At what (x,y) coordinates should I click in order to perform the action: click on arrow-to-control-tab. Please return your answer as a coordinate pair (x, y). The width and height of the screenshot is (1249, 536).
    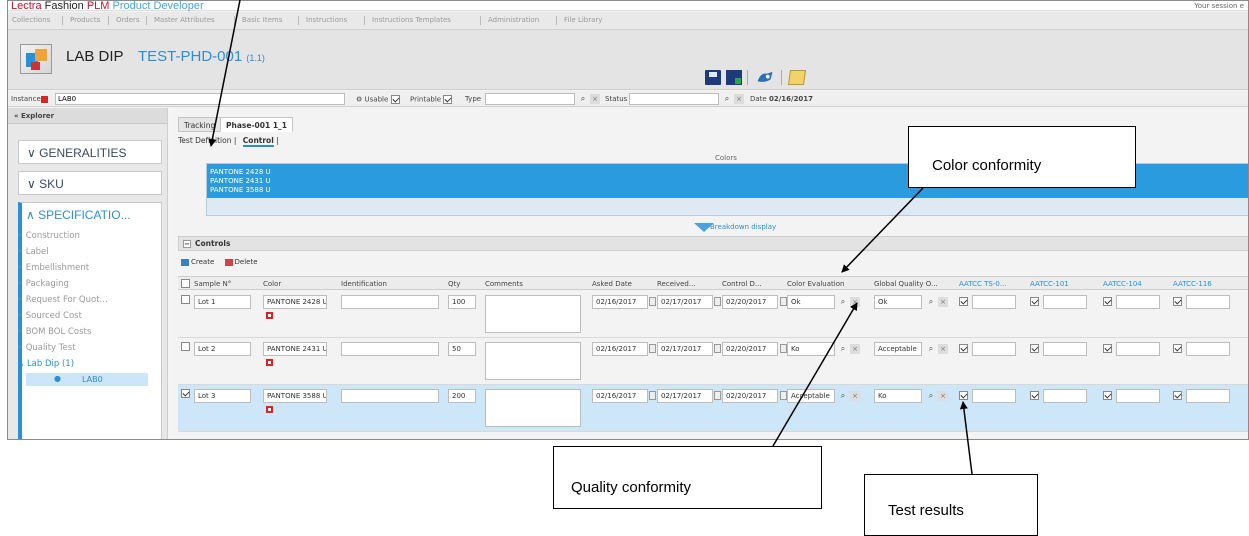
    Looking at the image, I should click on (224, 73).